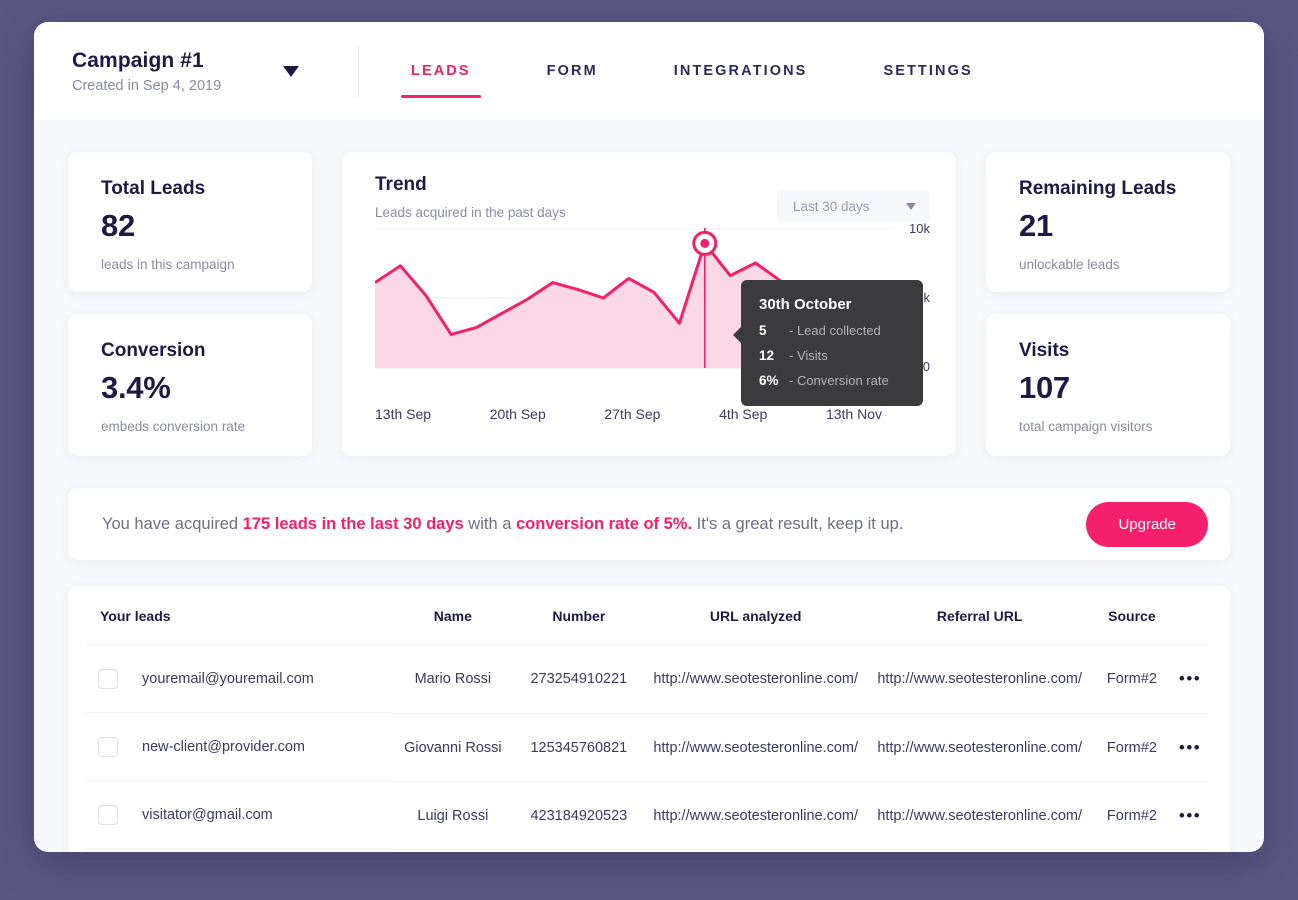 The width and height of the screenshot is (1298, 900). I want to click on stat-card-remaining-leads: Remaining Leads 21 unlockable leads, so click(1108, 222).